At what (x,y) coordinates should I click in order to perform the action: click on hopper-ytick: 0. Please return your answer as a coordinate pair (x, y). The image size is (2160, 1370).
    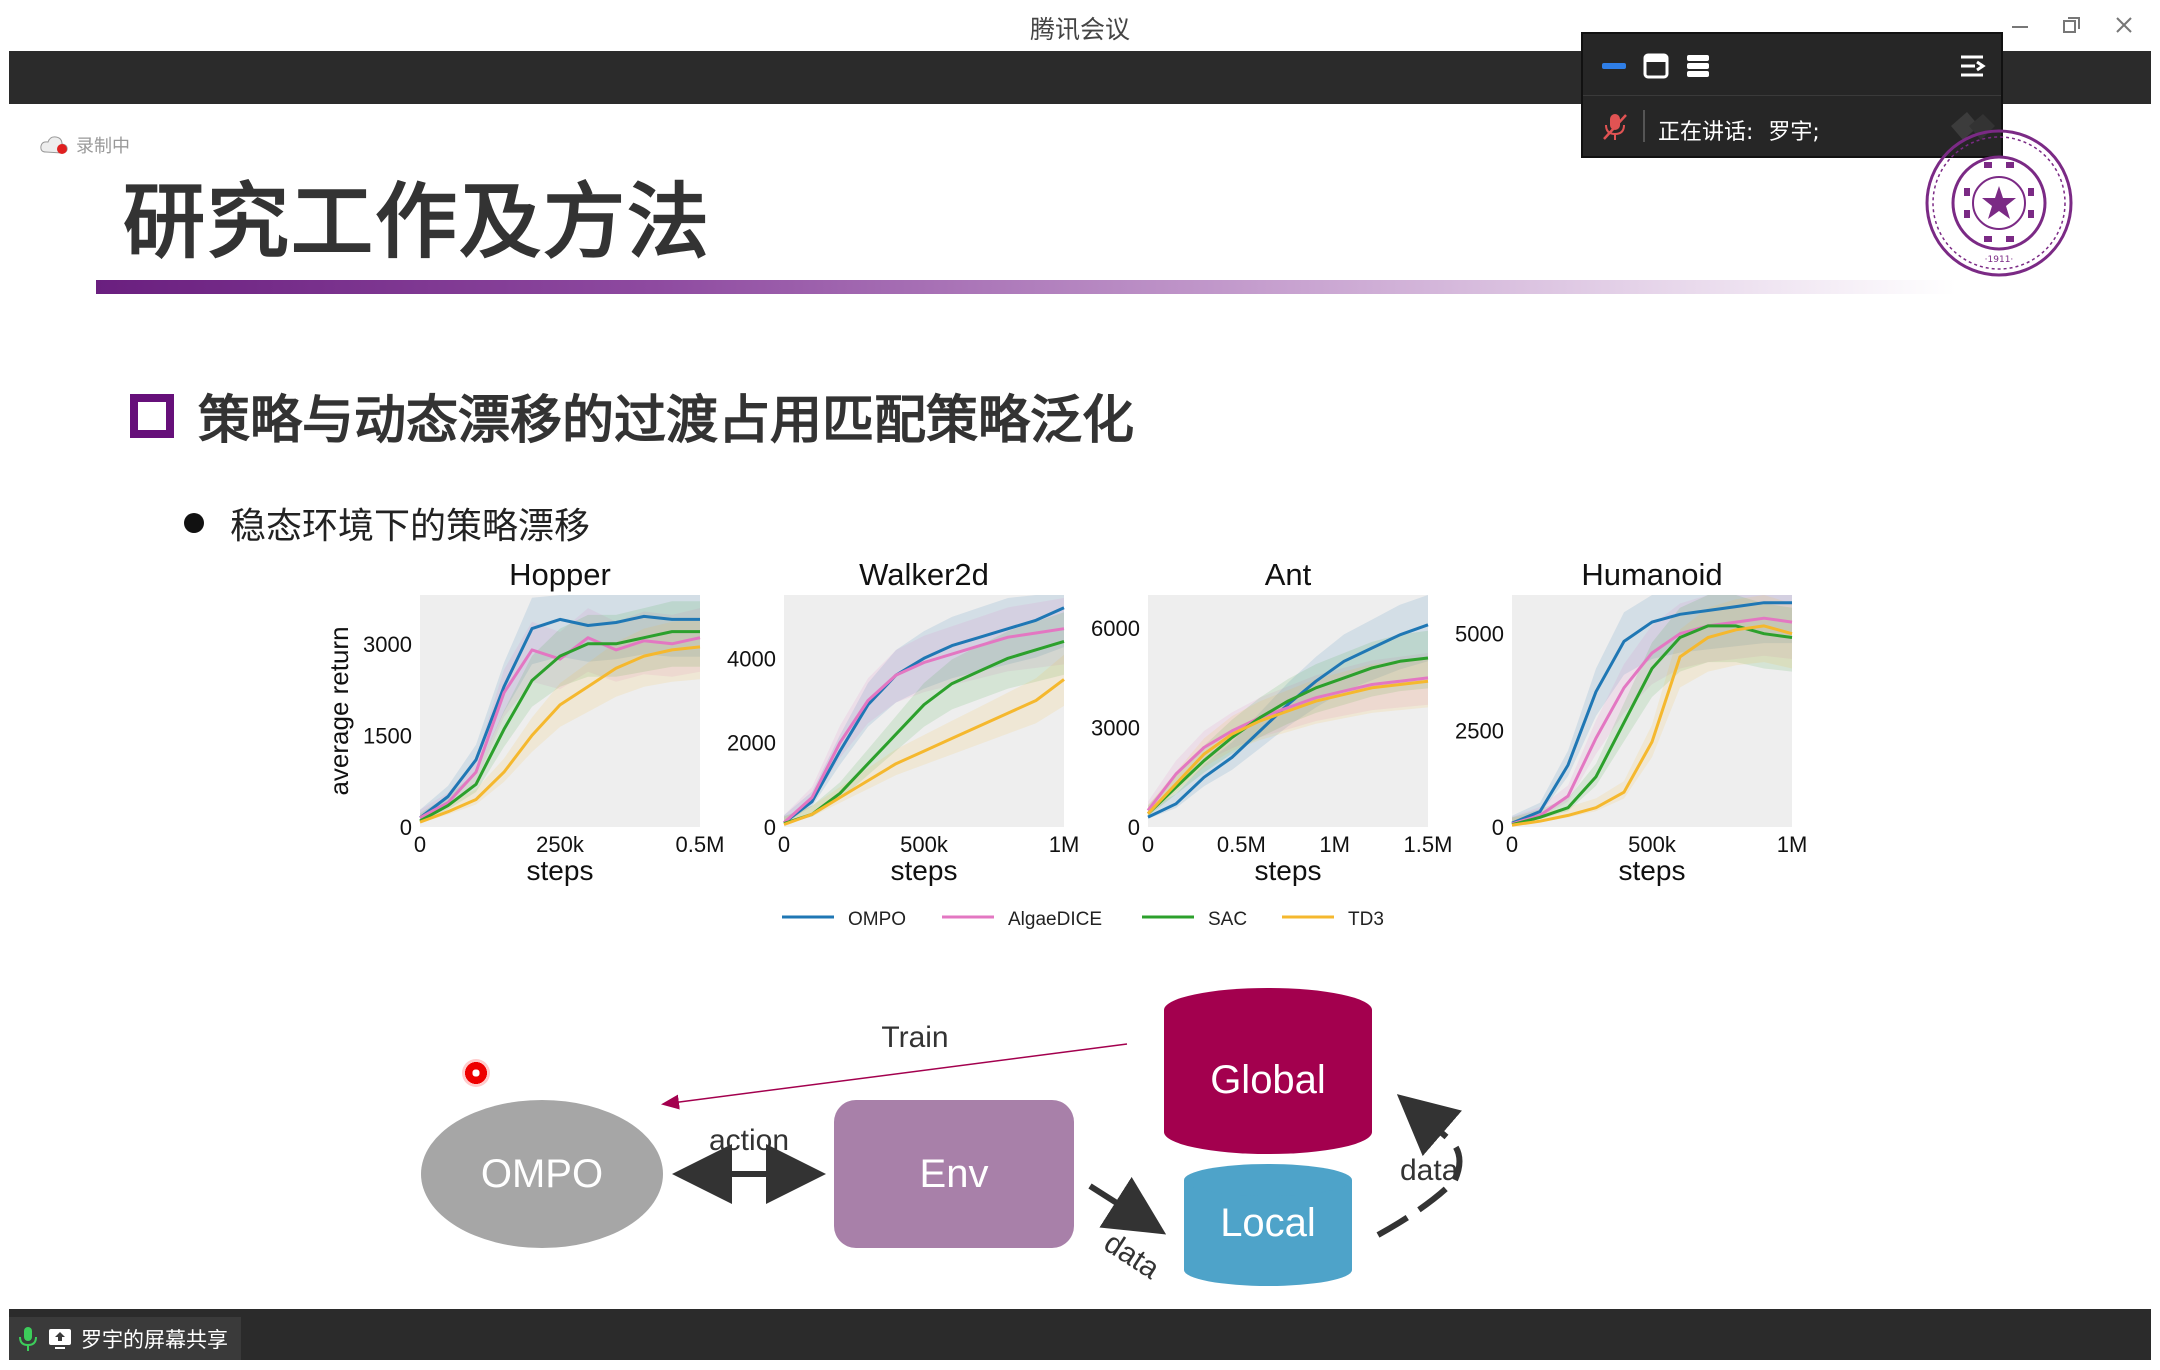
    Looking at the image, I should click on (406, 827).